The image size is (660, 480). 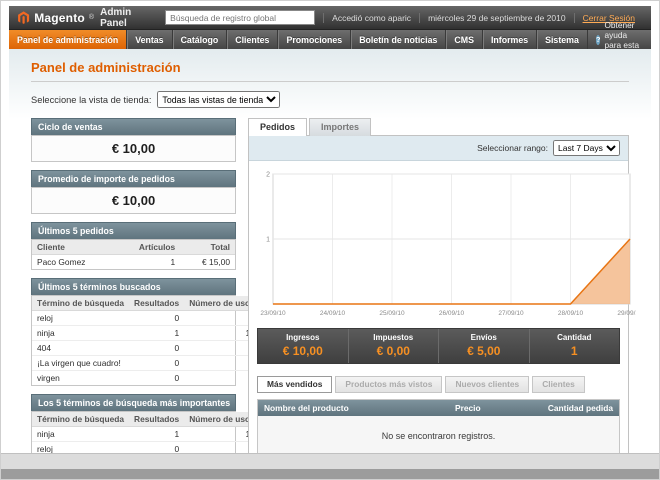 What do you see at coordinates (133, 126) in the screenshot?
I see `lifetime-sales-title: Ciclo de ventas` at bounding box center [133, 126].